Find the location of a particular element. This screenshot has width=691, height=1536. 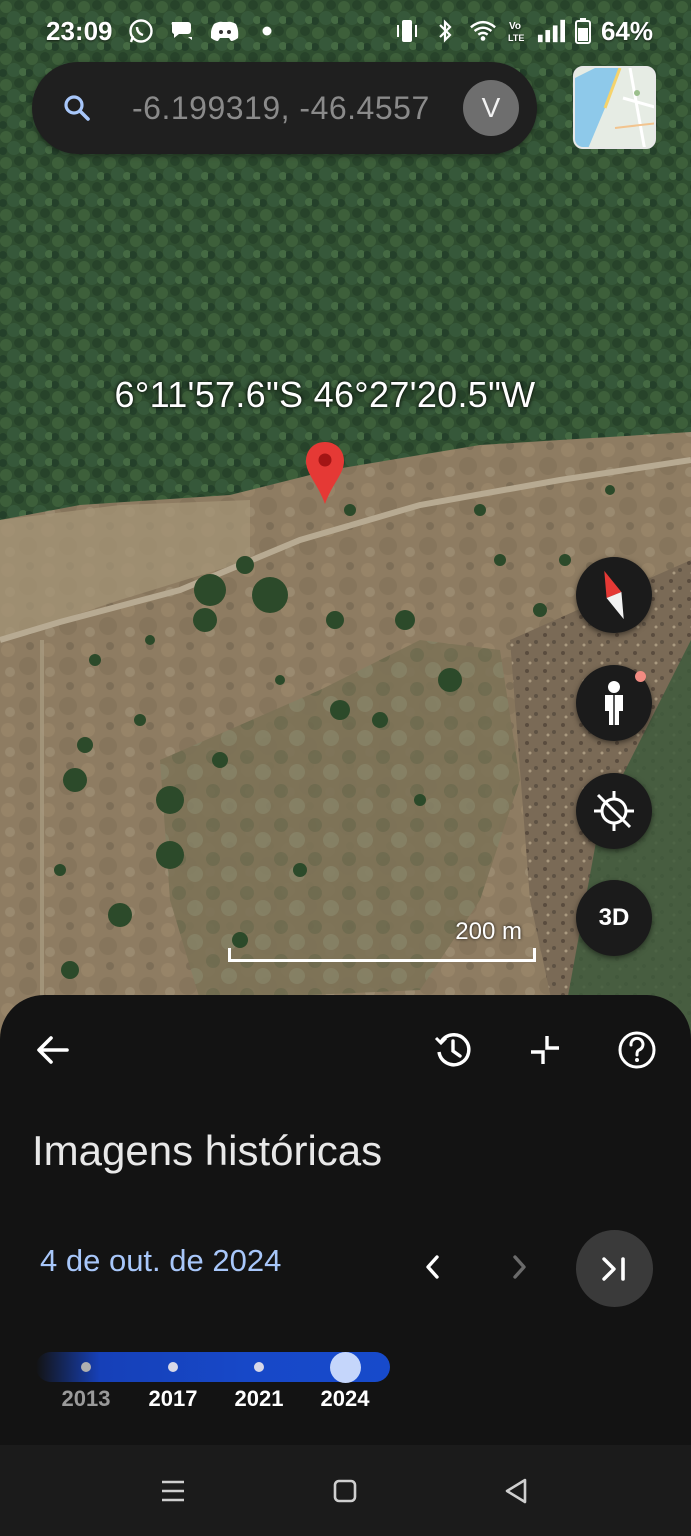

latest-date-button is located at coordinates (614, 1268).